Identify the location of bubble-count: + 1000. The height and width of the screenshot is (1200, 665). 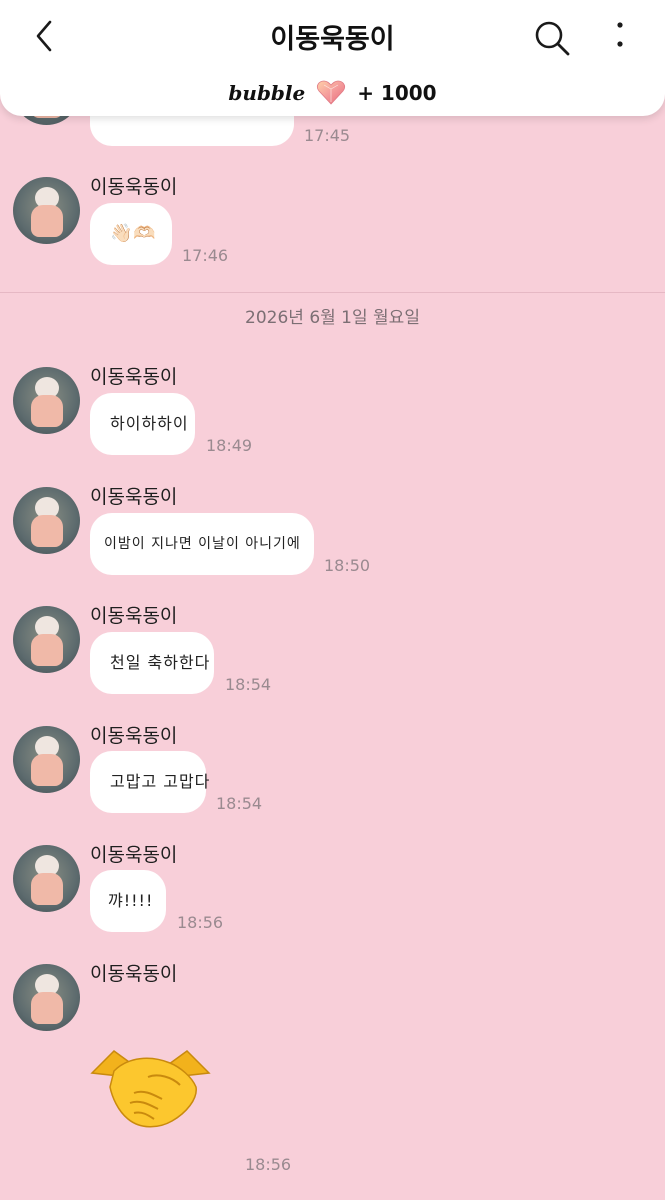
(397, 93).